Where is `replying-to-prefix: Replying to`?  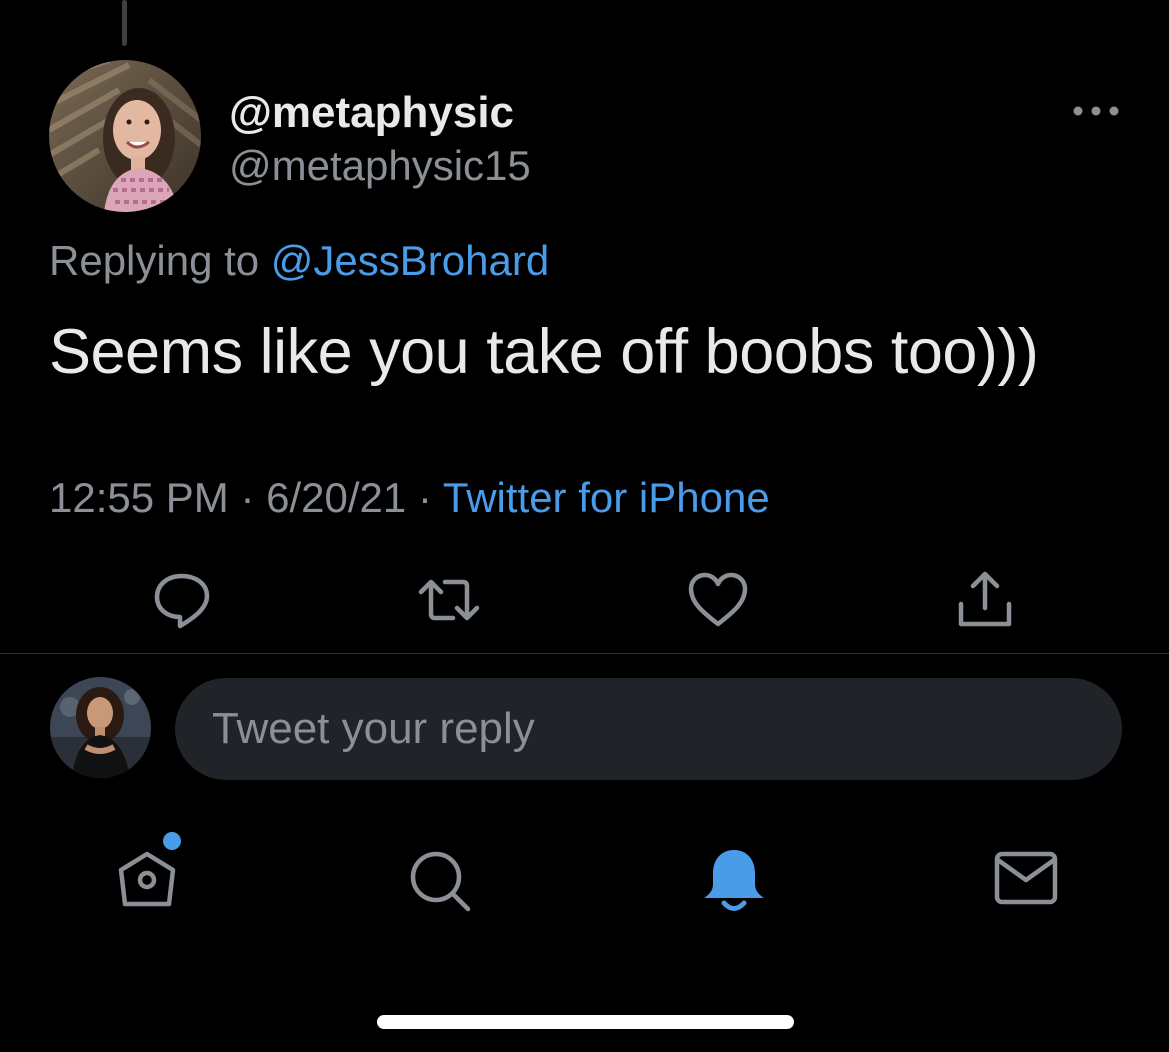 replying-to-prefix: Replying to is located at coordinates (154, 260).